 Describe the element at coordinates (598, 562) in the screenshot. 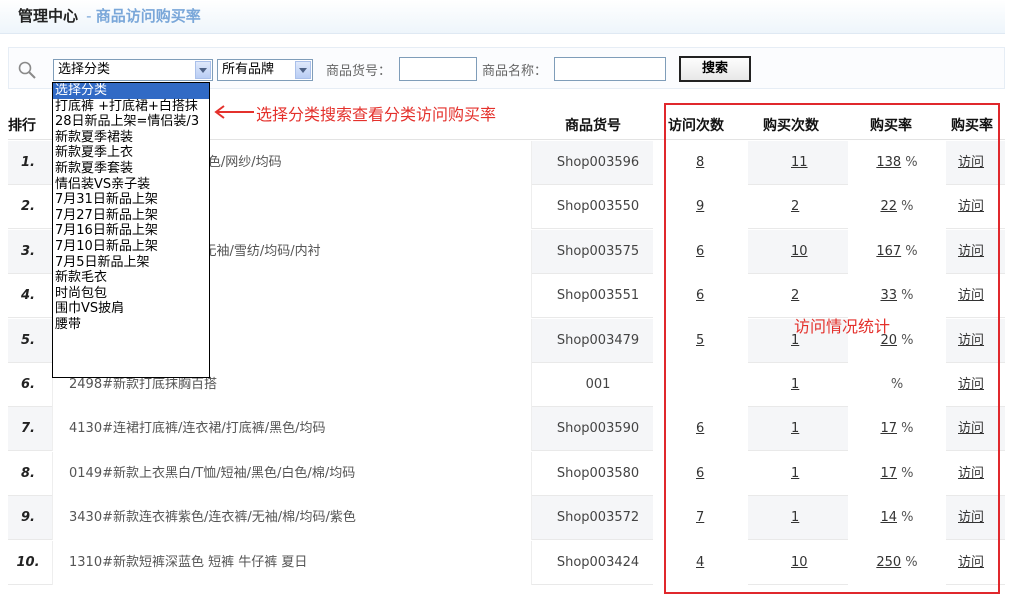

I see `product-code-cell: Shop003424` at that location.